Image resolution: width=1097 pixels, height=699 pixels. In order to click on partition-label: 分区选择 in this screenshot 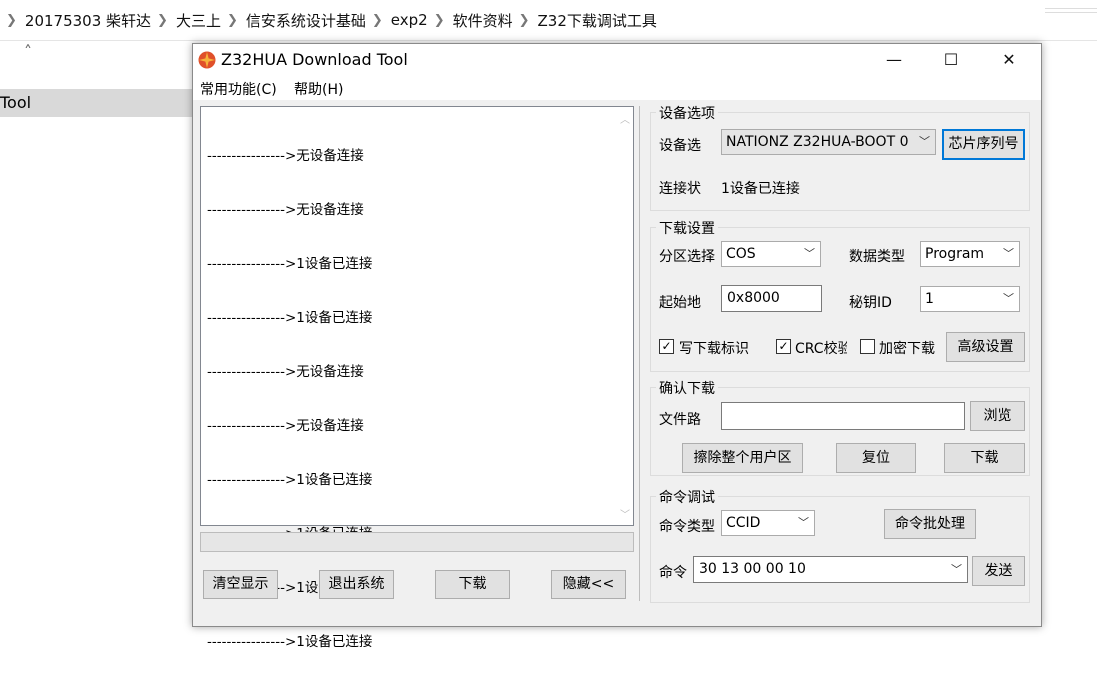, I will do `click(687, 257)`.